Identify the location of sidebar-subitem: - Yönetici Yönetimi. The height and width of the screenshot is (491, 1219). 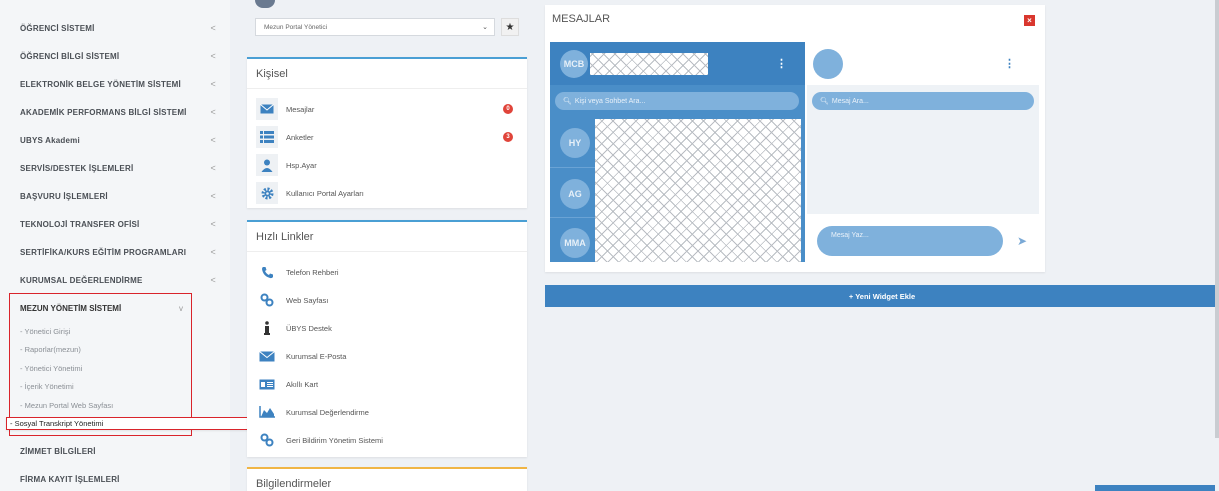
(100, 368).